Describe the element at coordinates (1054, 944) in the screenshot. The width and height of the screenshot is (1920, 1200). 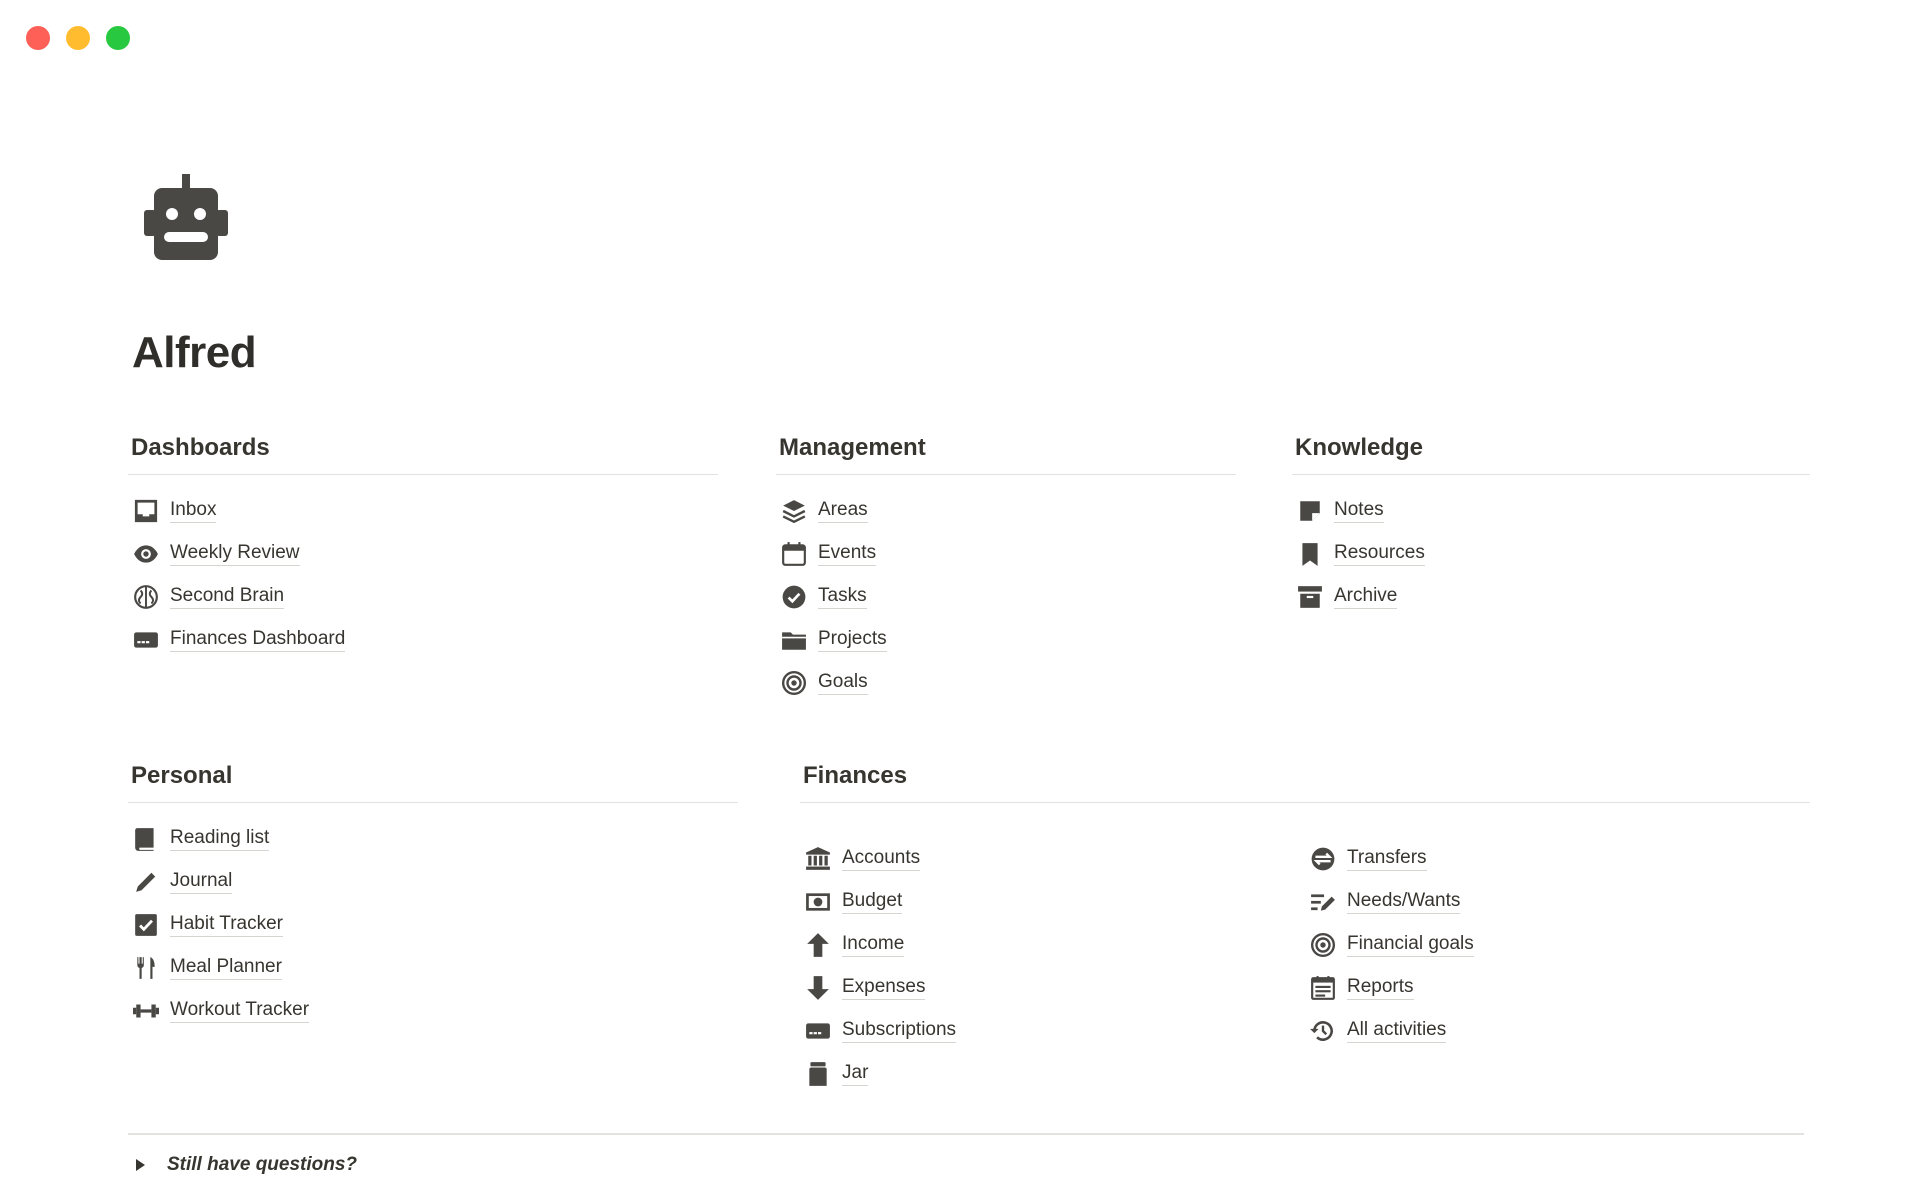
I see `link-income: Income` at that location.